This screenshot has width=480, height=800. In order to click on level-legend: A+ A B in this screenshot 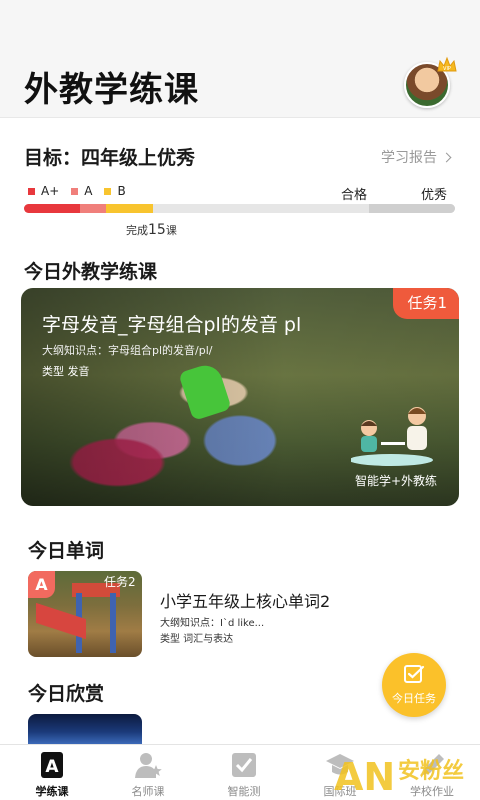, I will do `click(77, 191)`.